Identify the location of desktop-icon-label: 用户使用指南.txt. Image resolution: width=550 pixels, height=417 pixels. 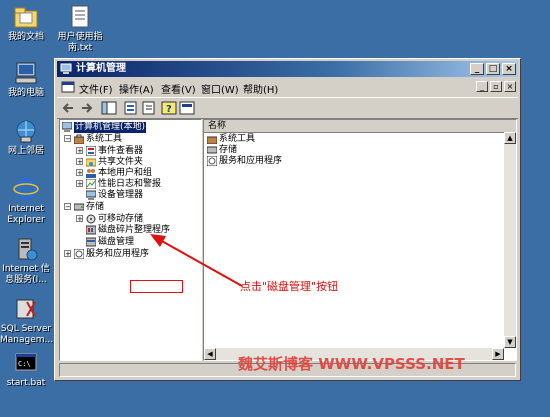
(80, 42).